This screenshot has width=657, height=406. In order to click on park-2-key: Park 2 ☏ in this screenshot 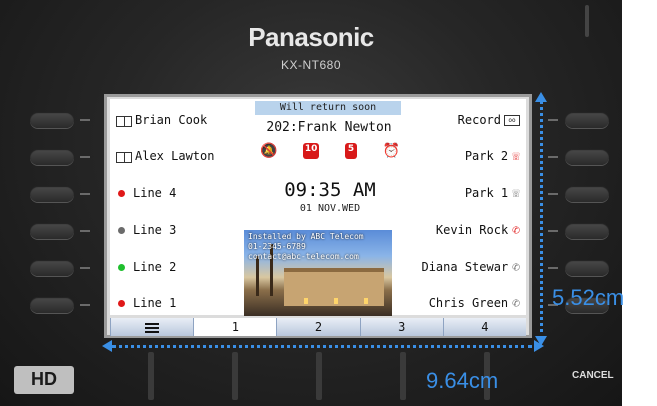, I will do `click(492, 156)`.